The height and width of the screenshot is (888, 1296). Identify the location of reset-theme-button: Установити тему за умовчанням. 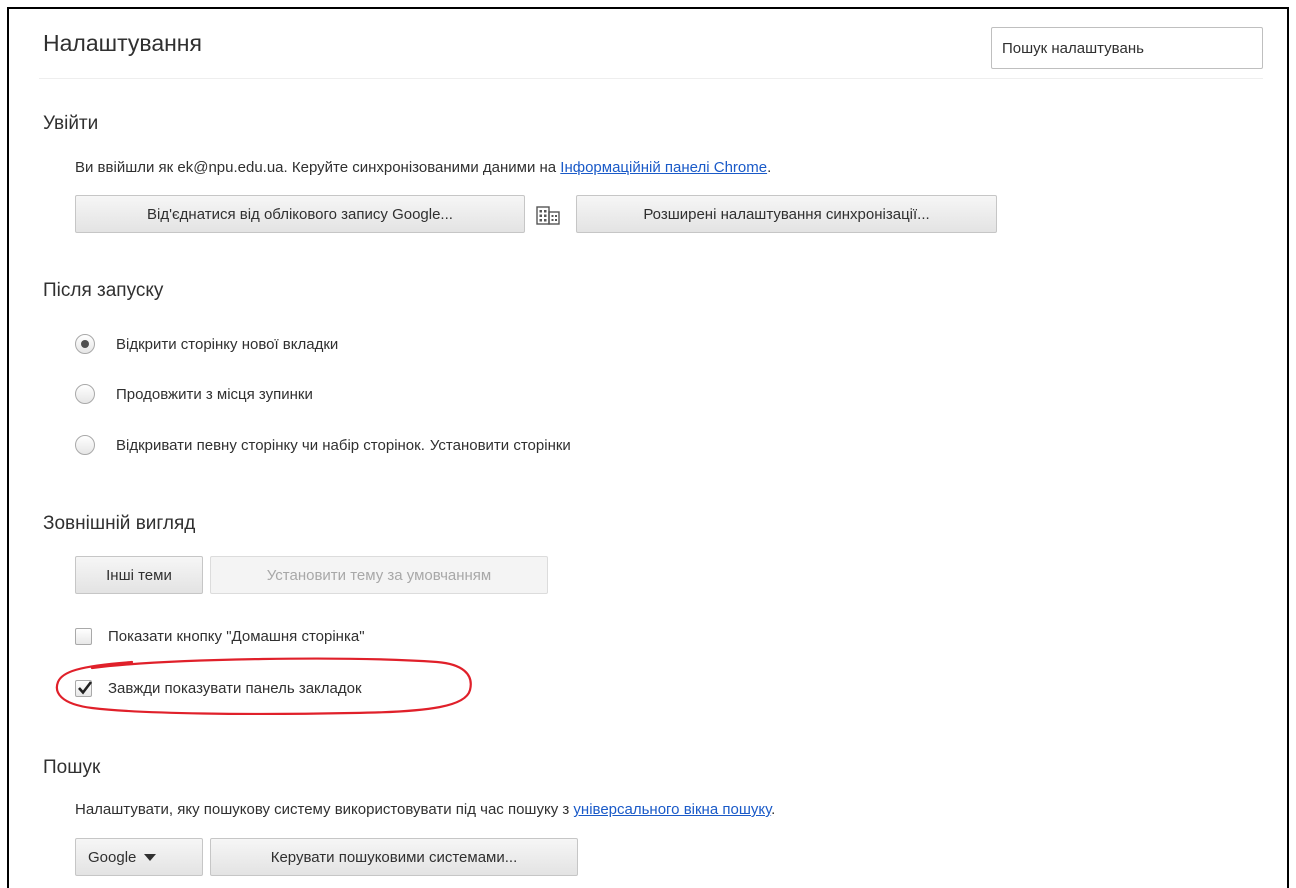
(379, 575).